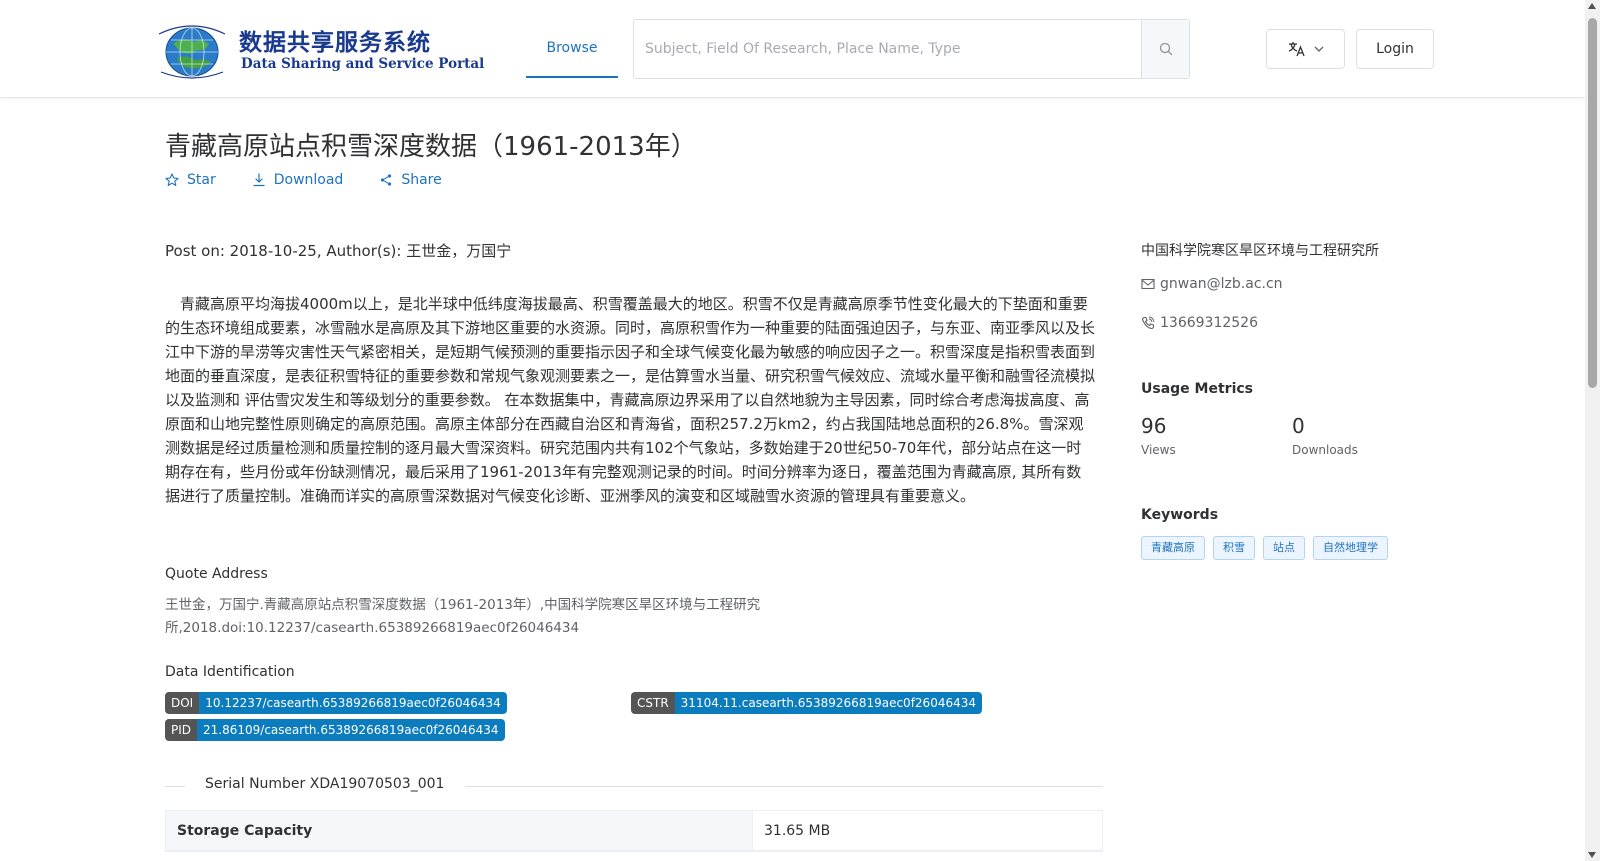  I want to click on divider-line-left, so click(175, 786).